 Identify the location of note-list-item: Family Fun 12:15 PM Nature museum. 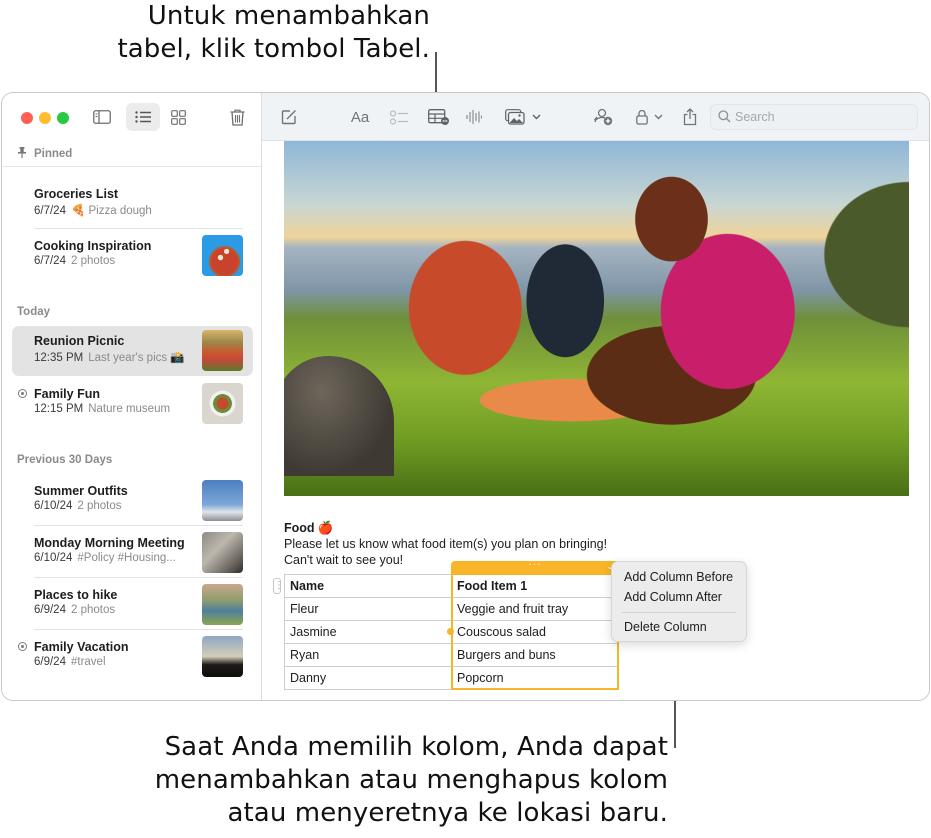
(132, 404).